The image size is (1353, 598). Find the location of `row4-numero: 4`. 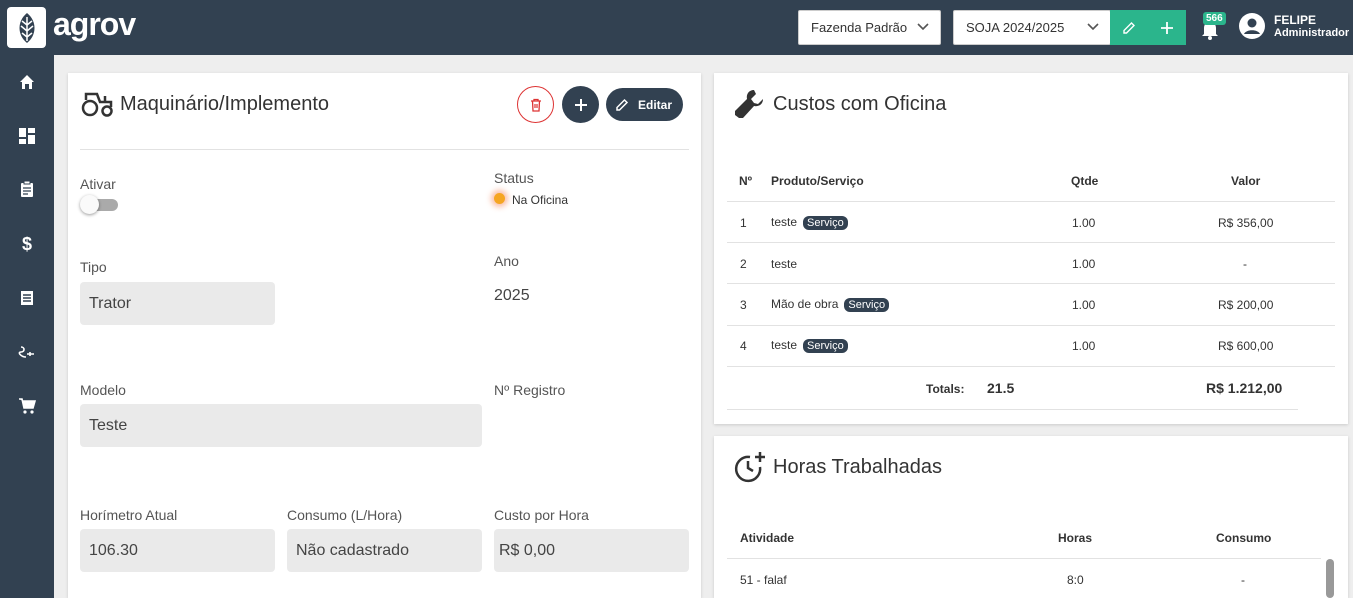

row4-numero: 4 is located at coordinates (743, 346).